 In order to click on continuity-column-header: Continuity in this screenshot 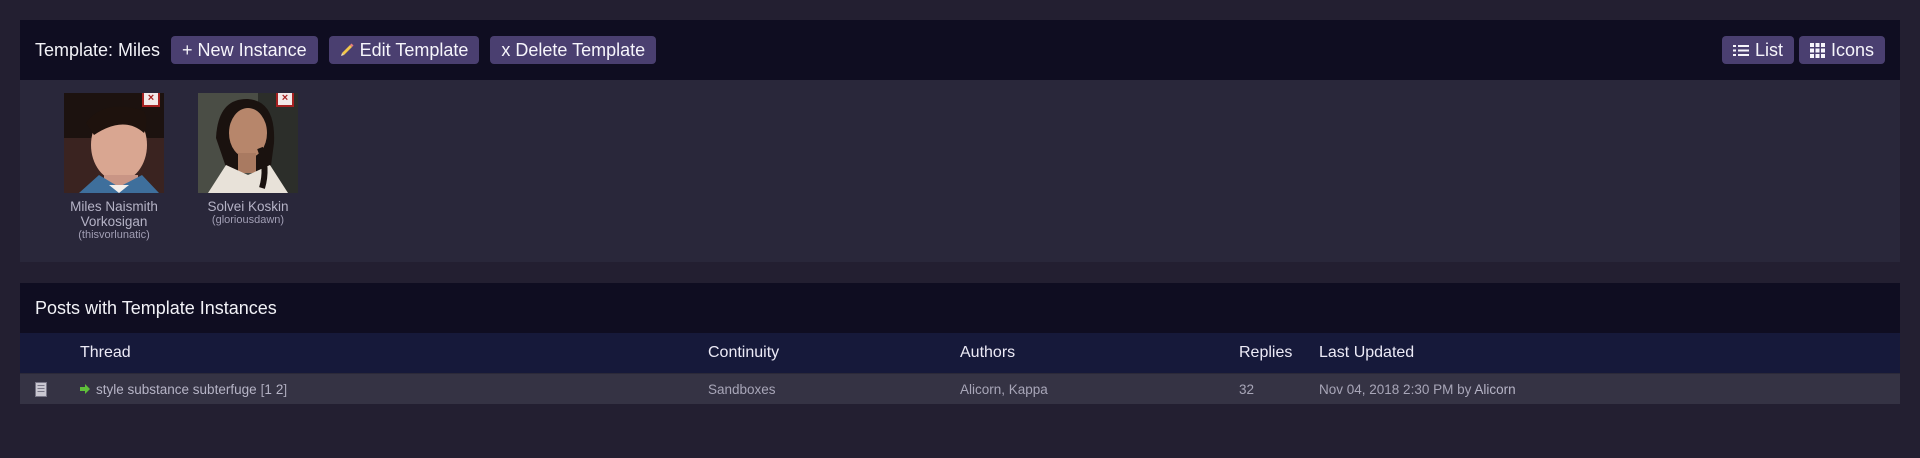, I will do `click(834, 353)`.